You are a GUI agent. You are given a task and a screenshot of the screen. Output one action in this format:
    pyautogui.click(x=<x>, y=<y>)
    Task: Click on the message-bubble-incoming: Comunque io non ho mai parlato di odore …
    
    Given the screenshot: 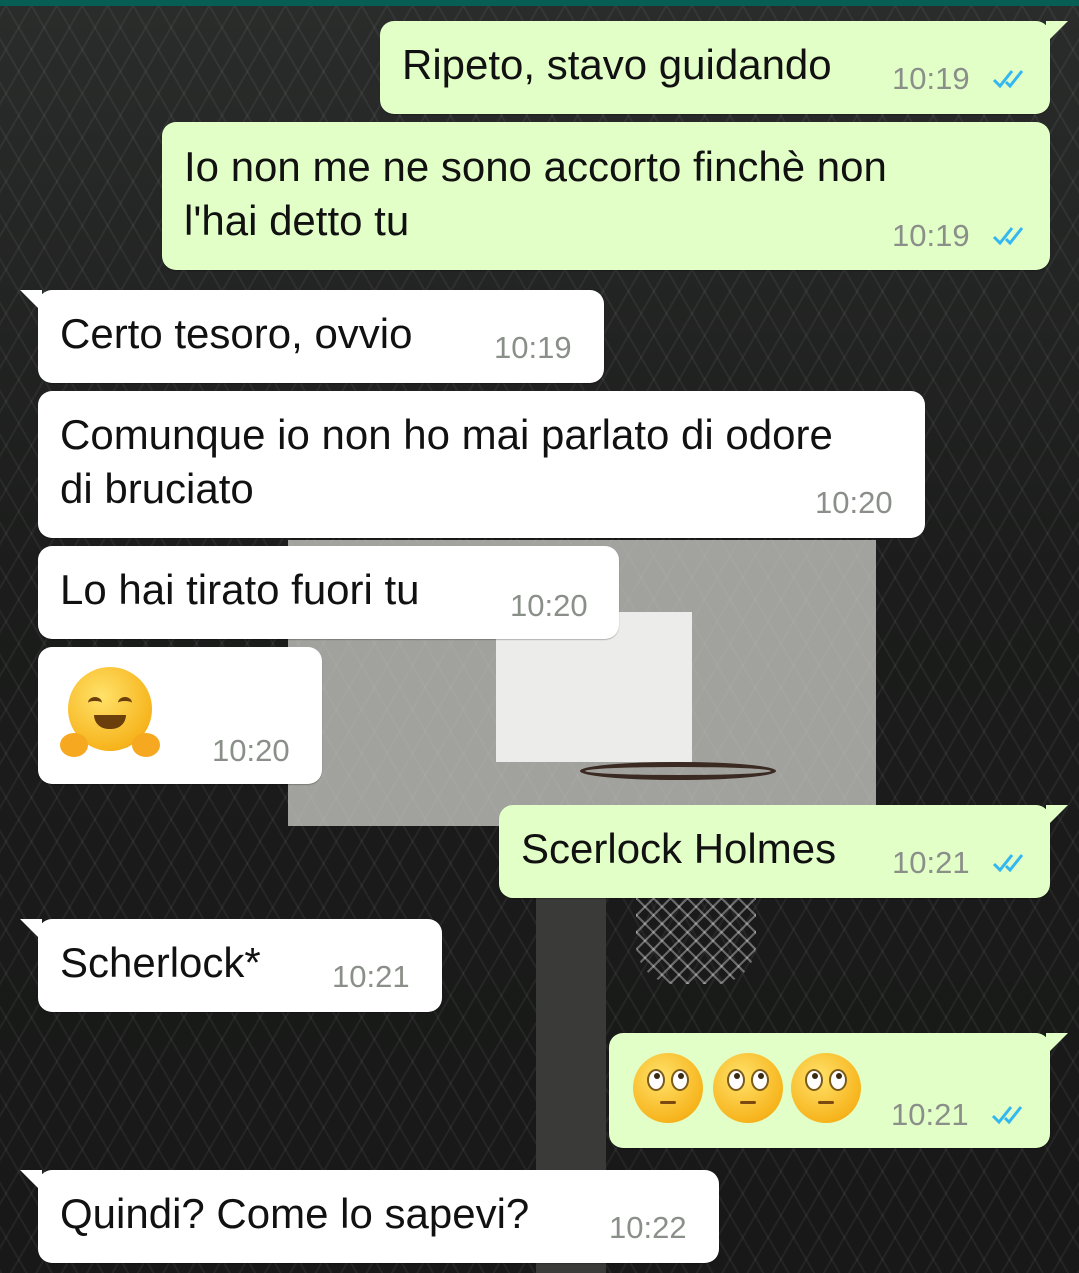 What is the action you would take?
    pyautogui.click(x=481, y=464)
    